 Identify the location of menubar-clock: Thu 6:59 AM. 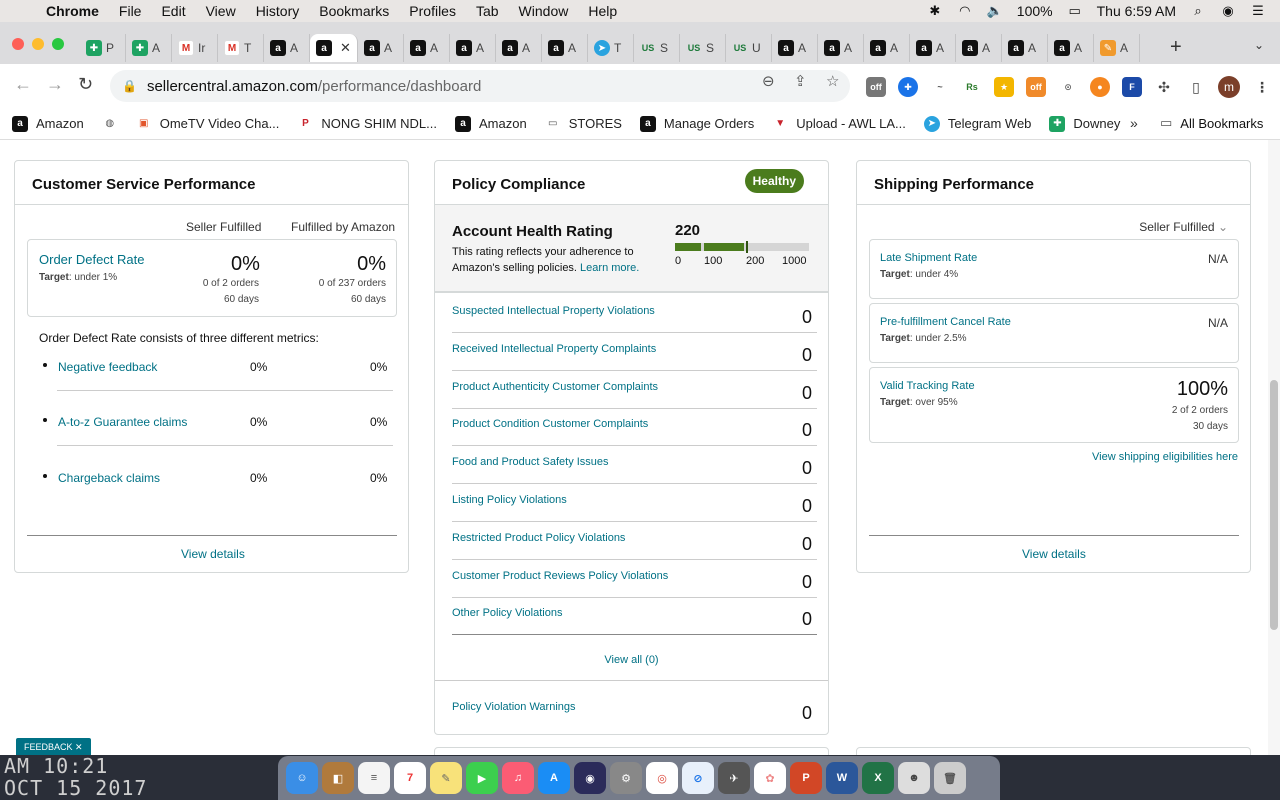
(1136, 11).